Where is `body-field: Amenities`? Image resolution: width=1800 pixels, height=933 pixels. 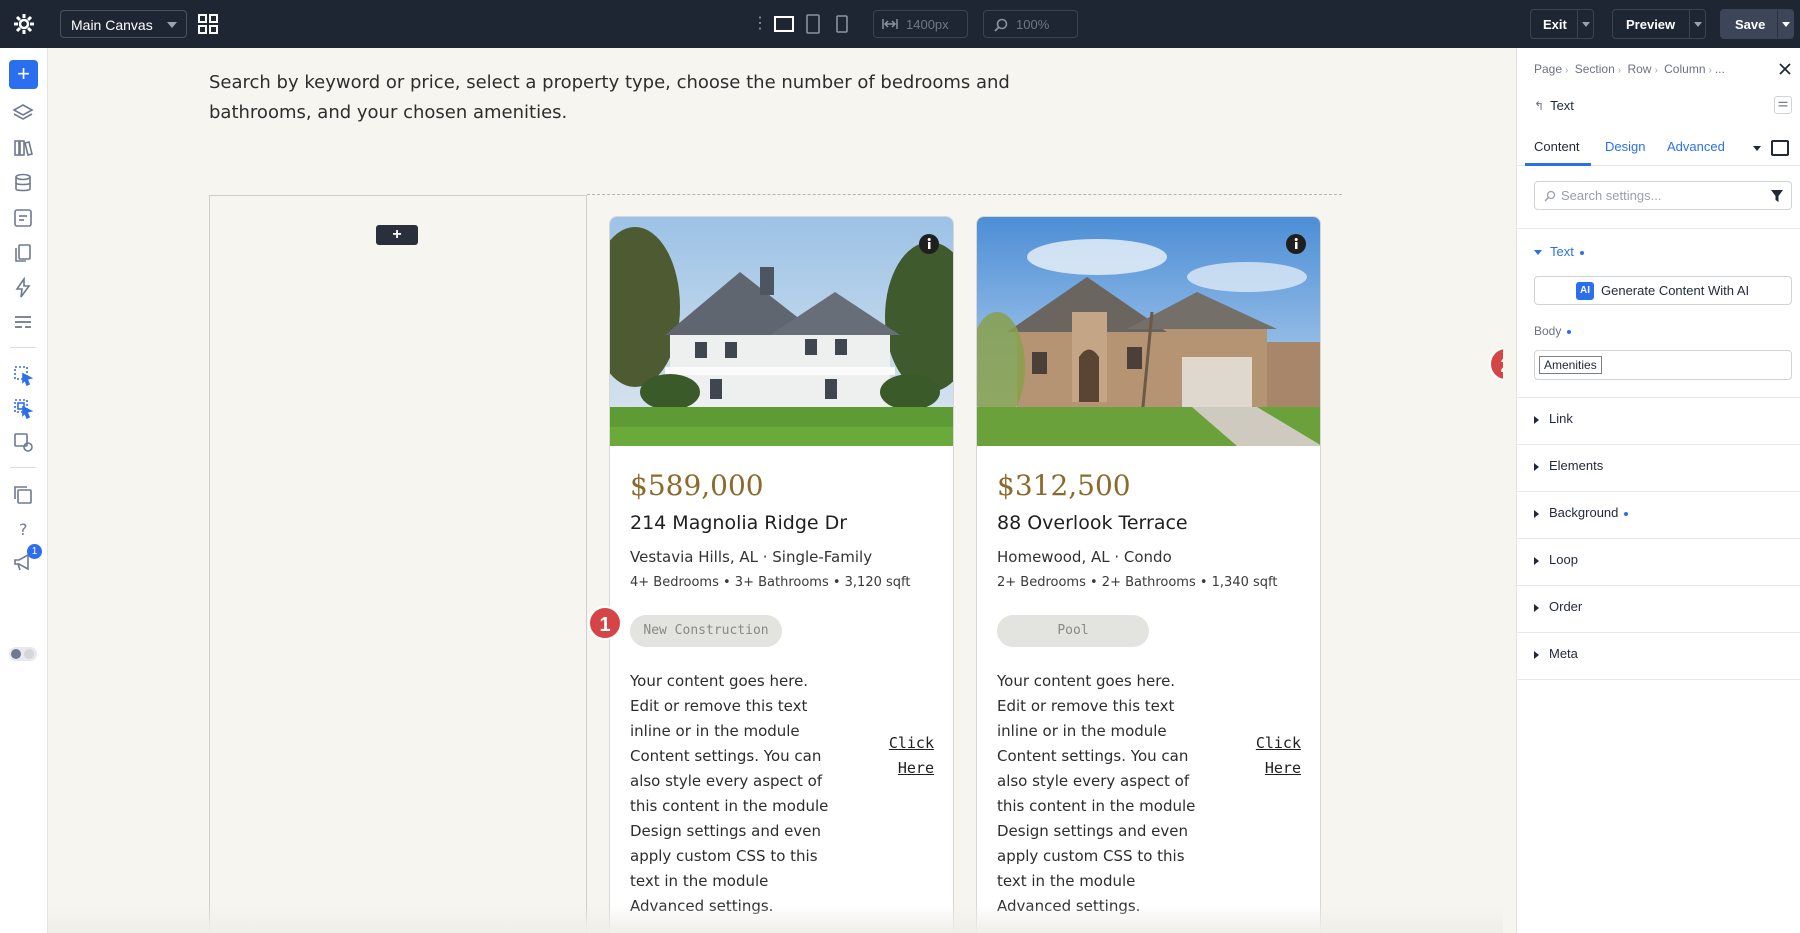
body-field: Amenities is located at coordinates (1663, 365).